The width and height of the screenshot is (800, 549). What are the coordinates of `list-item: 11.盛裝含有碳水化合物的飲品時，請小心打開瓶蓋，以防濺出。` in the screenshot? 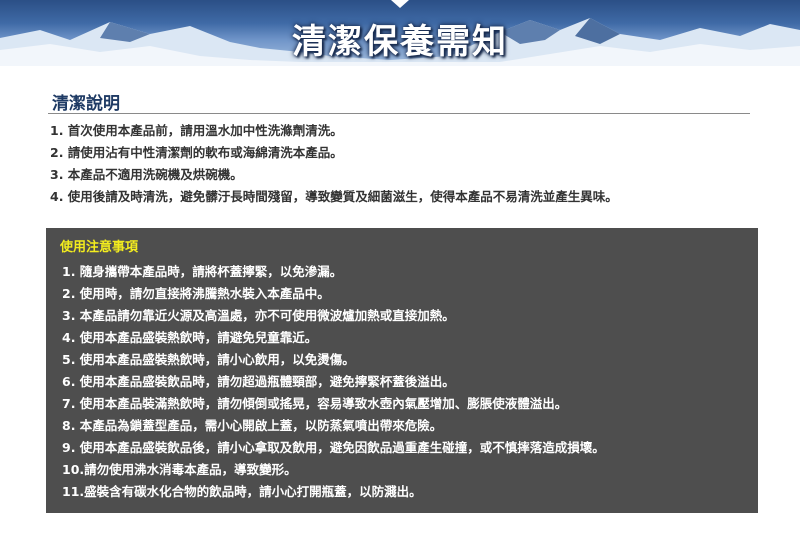 It's located at (242, 491).